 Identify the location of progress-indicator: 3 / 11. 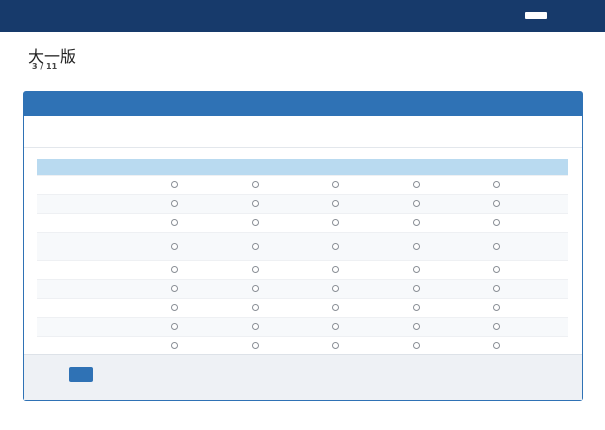
(42, 66).